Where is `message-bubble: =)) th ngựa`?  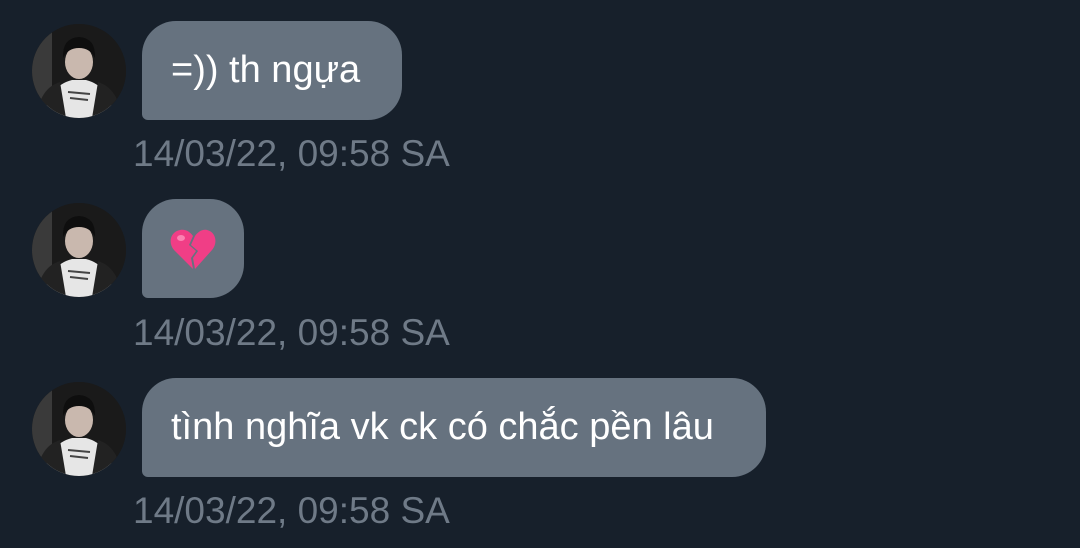
message-bubble: =)) th ngựa is located at coordinates (272, 70).